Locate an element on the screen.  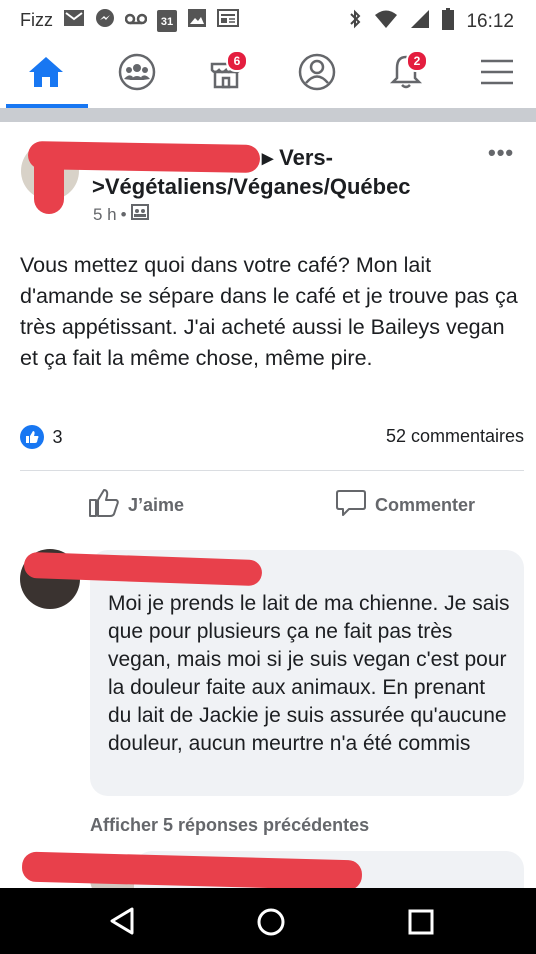
status-right: 16:12 is located at coordinates (431, 22).